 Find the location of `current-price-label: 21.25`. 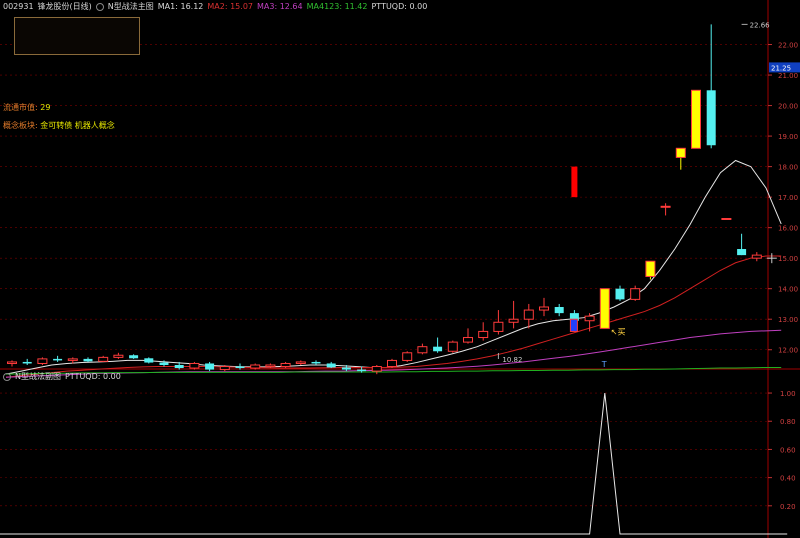

current-price-label: 21.25 is located at coordinates (781, 68).